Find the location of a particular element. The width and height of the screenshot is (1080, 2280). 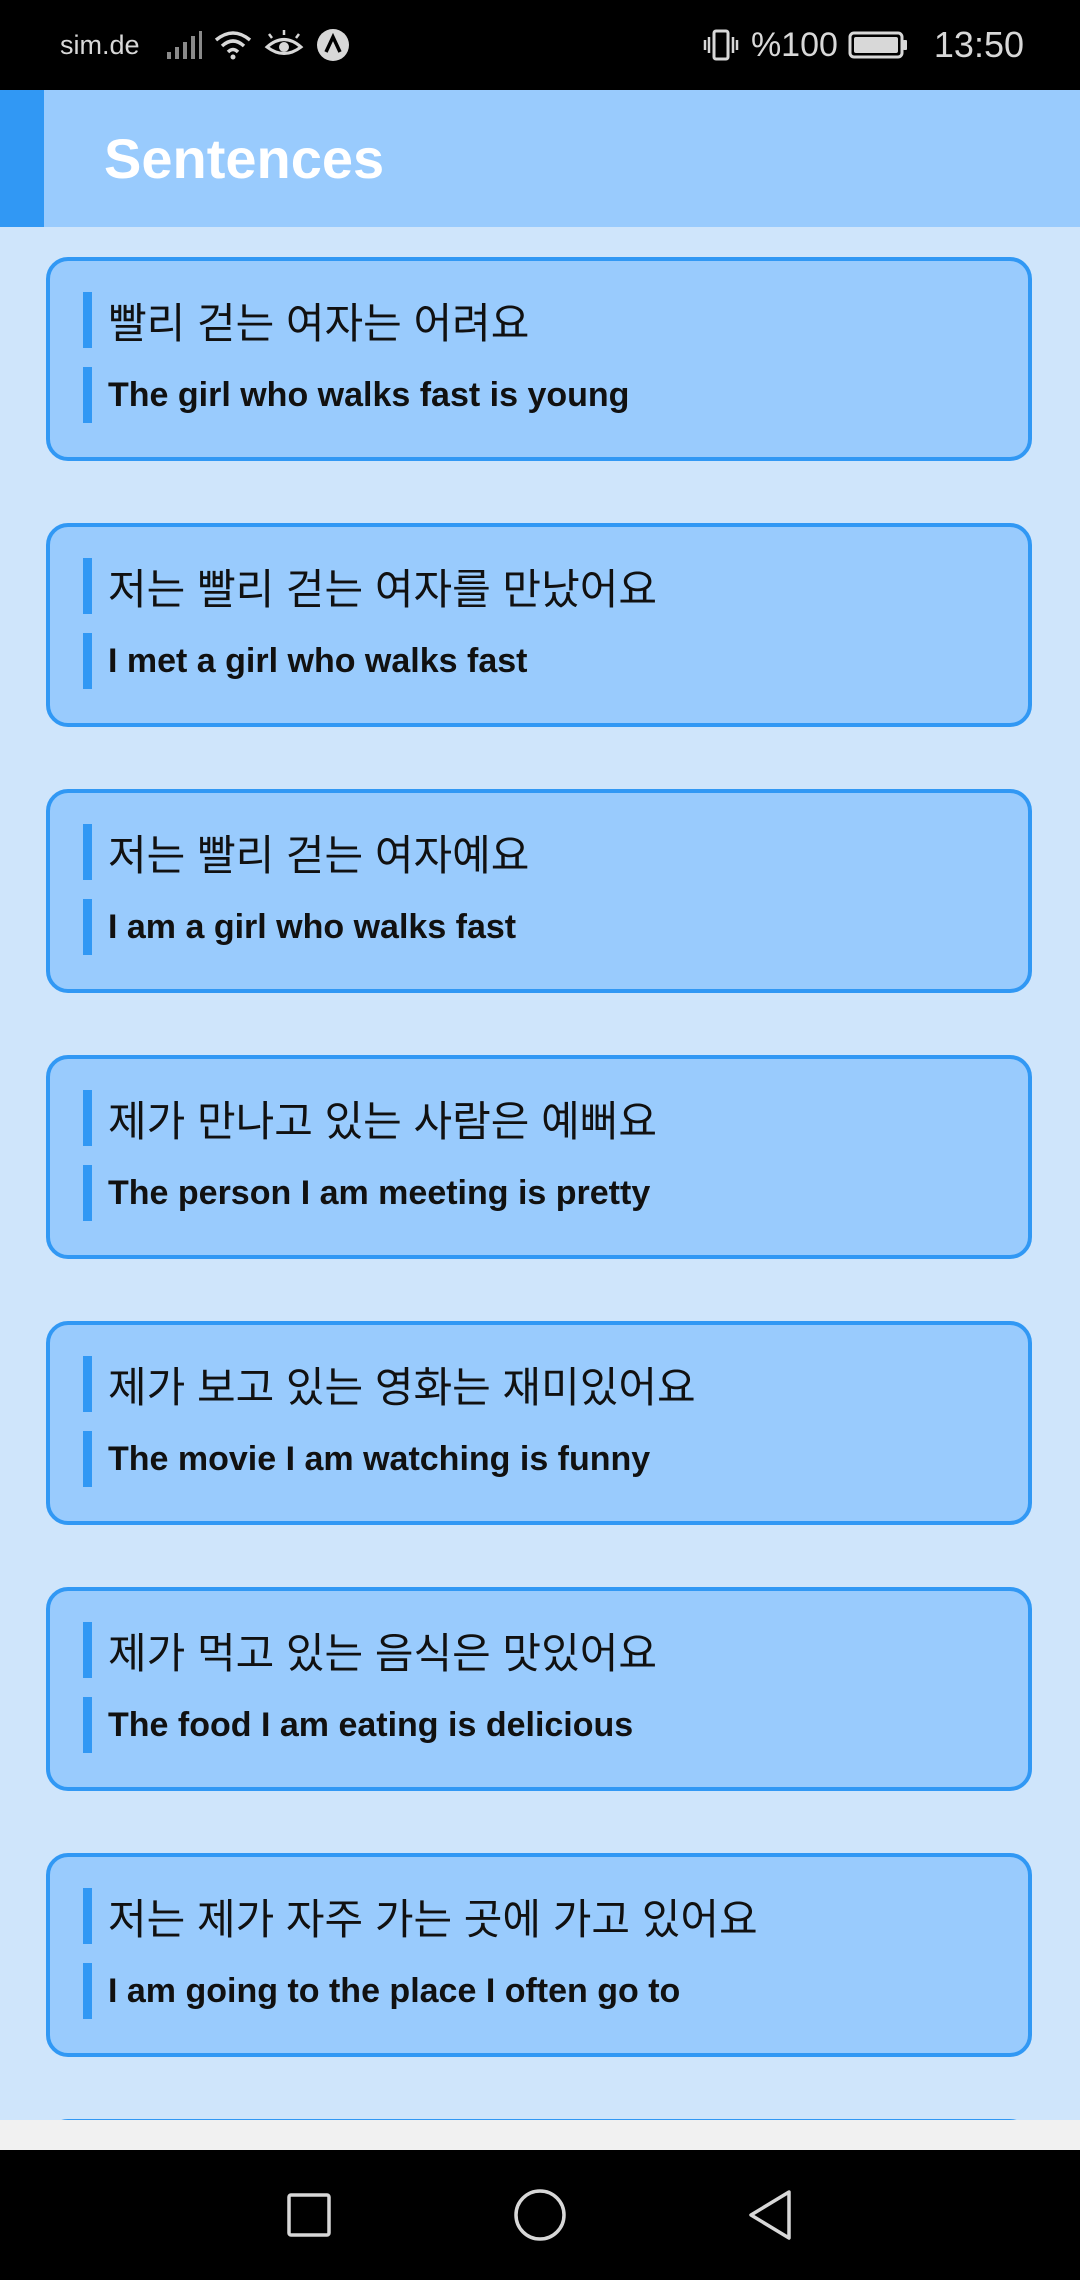

app-bar-accent is located at coordinates (22, 158).